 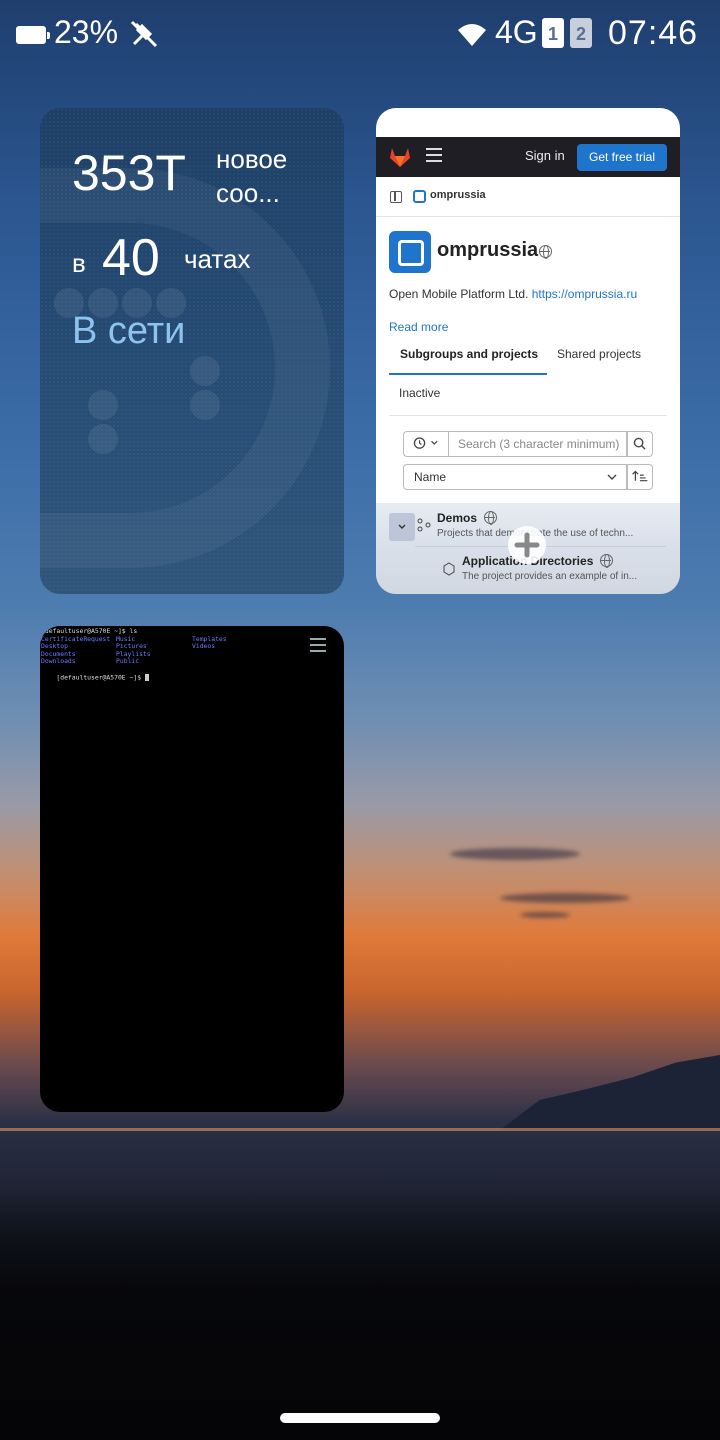 What do you see at coordinates (584, 294) in the screenshot?
I see `website-link: https://omprussia.ru` at bounding box center [584, 294].